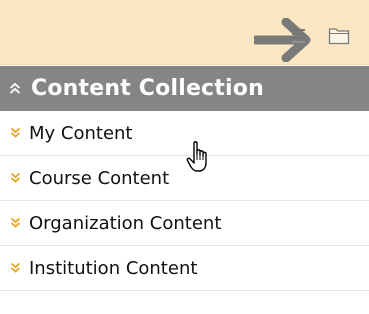  I want to click on list-item-institution-content: Institution Content, so click(184, 268).